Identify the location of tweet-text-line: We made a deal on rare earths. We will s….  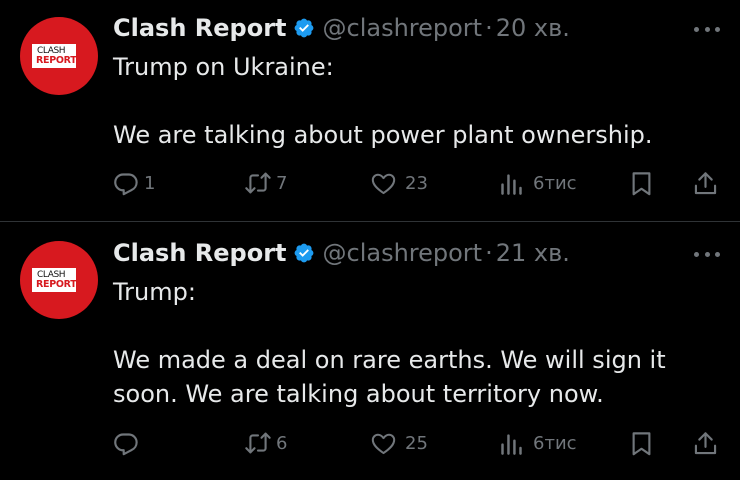
(389, 360).